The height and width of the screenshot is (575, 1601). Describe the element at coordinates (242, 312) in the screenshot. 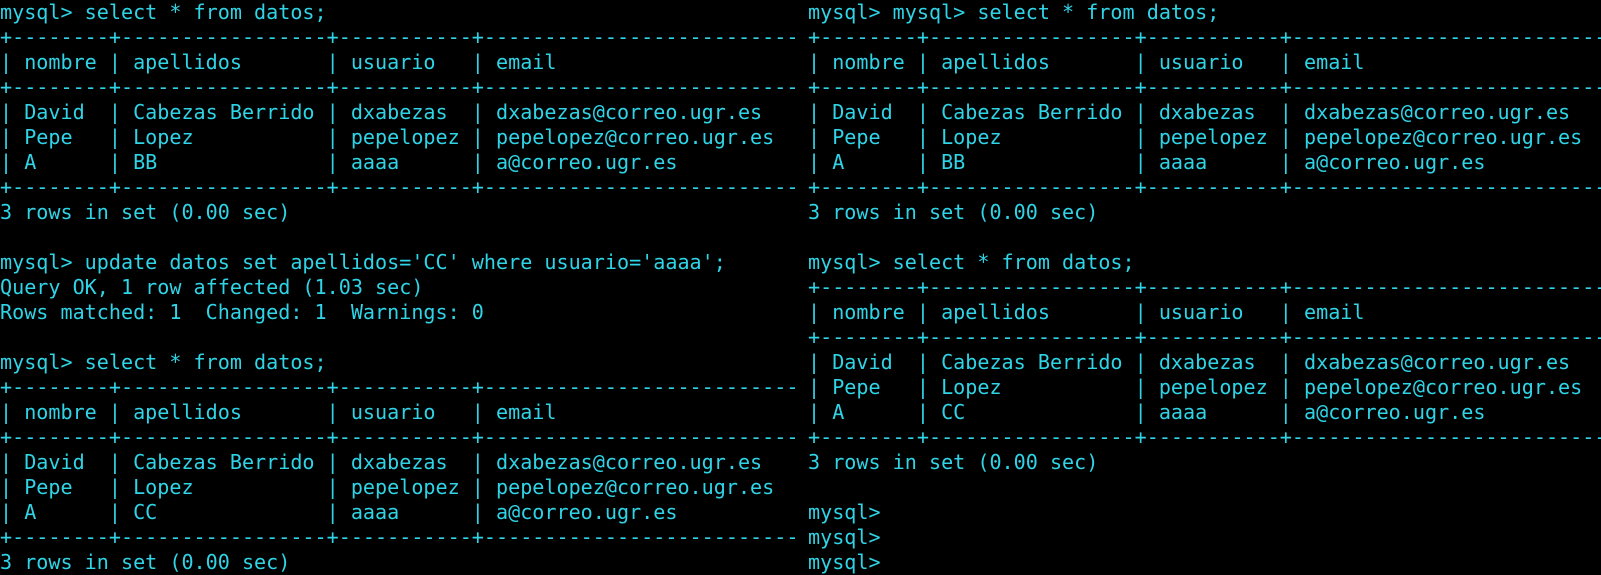

I see `terminal-line: Rows matched: 1 Changed: 1 Warnings: 0` at that location.